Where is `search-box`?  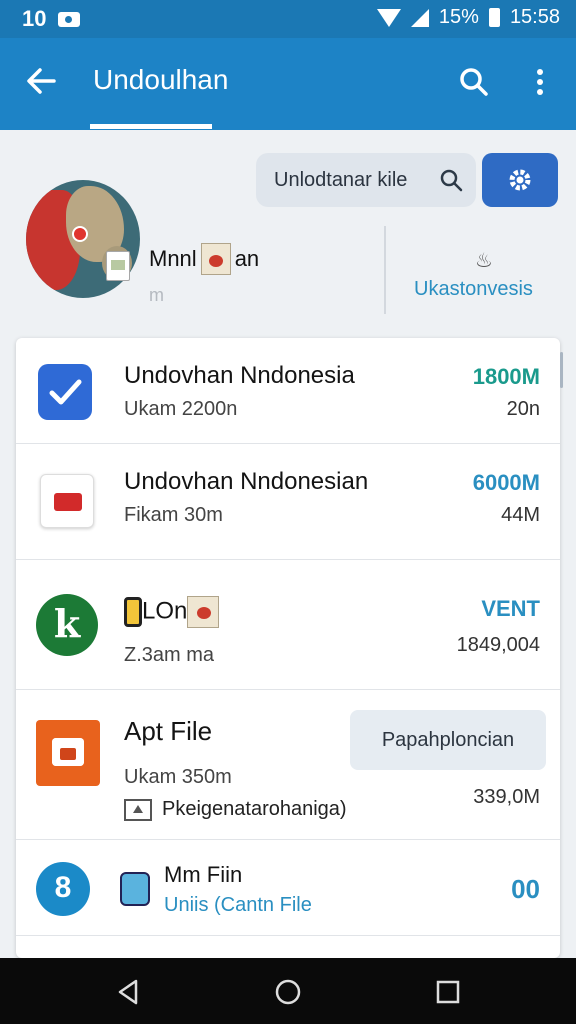
search-box is located at coordinates (366, 180).